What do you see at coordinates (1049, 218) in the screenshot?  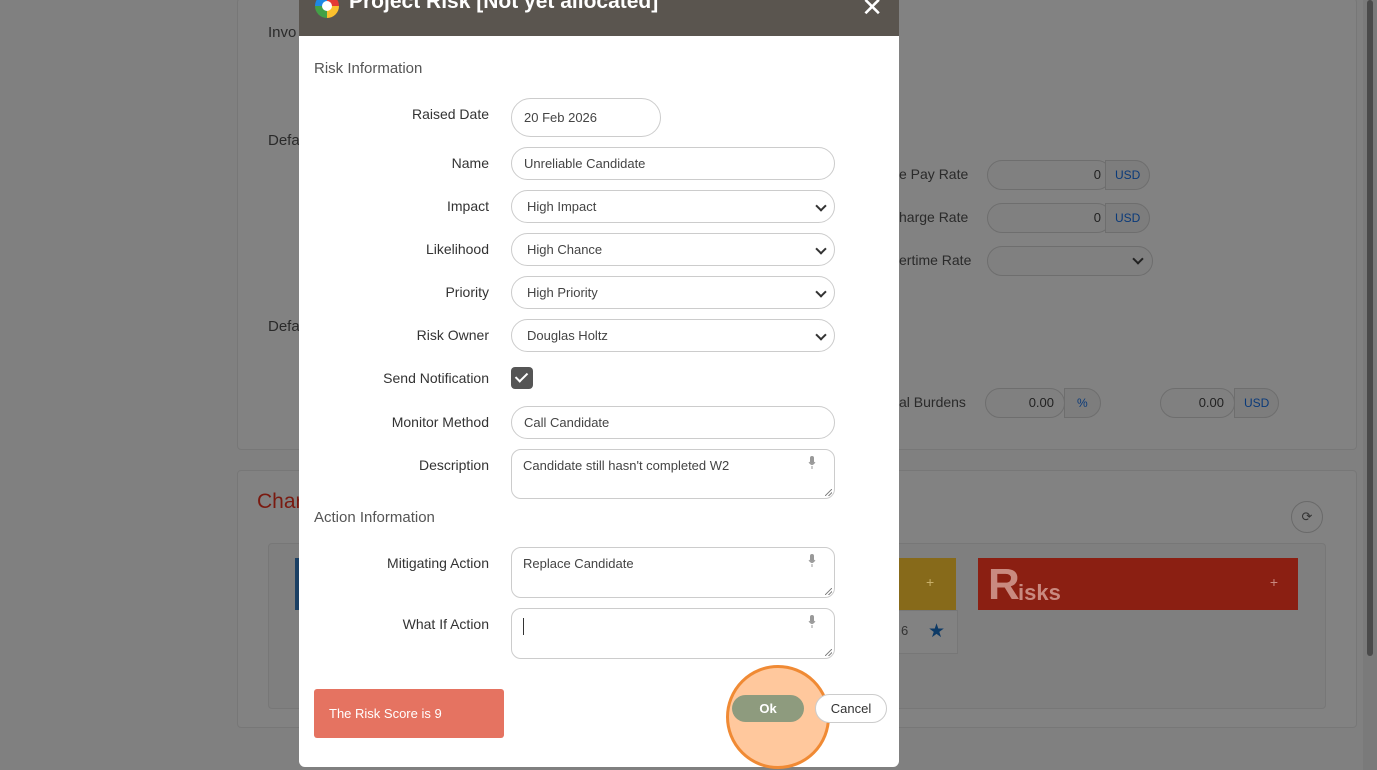 I see `bg-charge-rate-input: 0` at bounding box center [1049, 218].